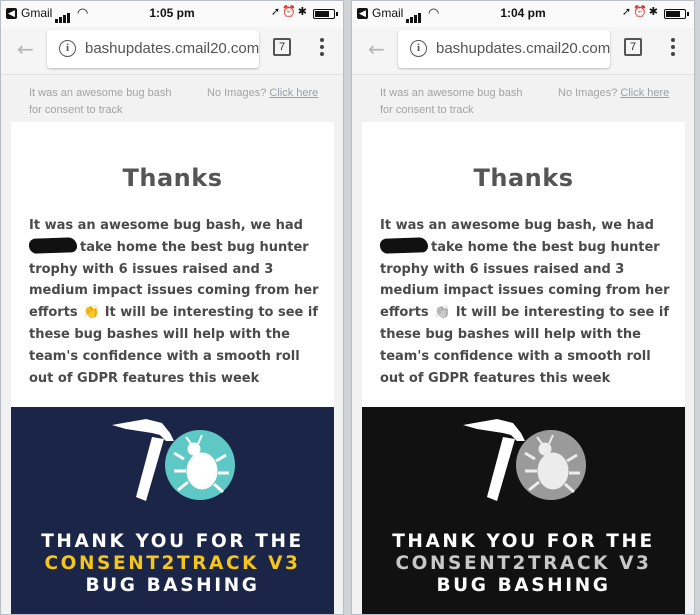 This screenshot has width=700, height=615. I want to click on status-bar: ◀ Gmail ◠ 1:04 pm ➚⏰✱, so click(523, 14).